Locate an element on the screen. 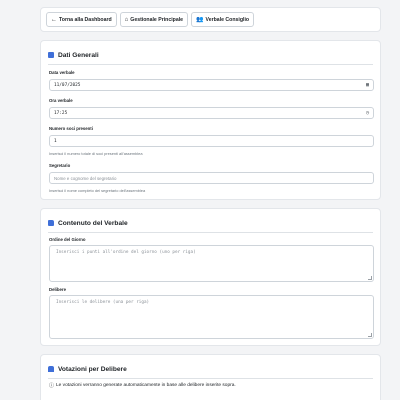  council-minutes-label: Verbale Consiglio is located at coordinates (227, 19).